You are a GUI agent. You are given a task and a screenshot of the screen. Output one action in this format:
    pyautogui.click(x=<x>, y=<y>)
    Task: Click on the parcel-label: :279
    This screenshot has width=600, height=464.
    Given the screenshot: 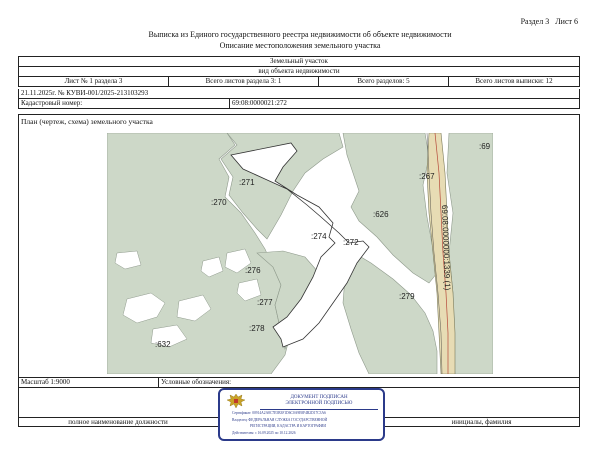 What is the action you would take?
    pyautogui.click(x=407, y=296)
    